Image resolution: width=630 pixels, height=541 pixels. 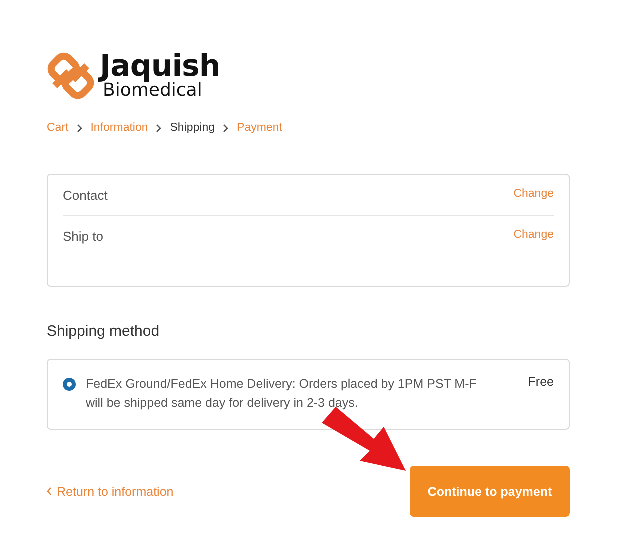 What do you see at coordinates (282, 394) in the screenshot?
I see `method-description: FedEx Ground/FedEx Home Delivery: Orders placed by 1PM PST M-F will be shipped same day for delivery in 2-3 days.` at bounding box center [282, 394].